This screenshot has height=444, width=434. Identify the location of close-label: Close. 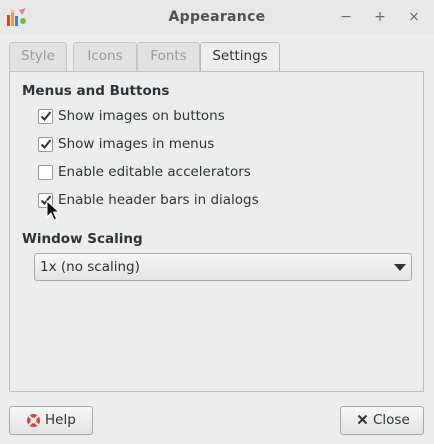
(391, 420).